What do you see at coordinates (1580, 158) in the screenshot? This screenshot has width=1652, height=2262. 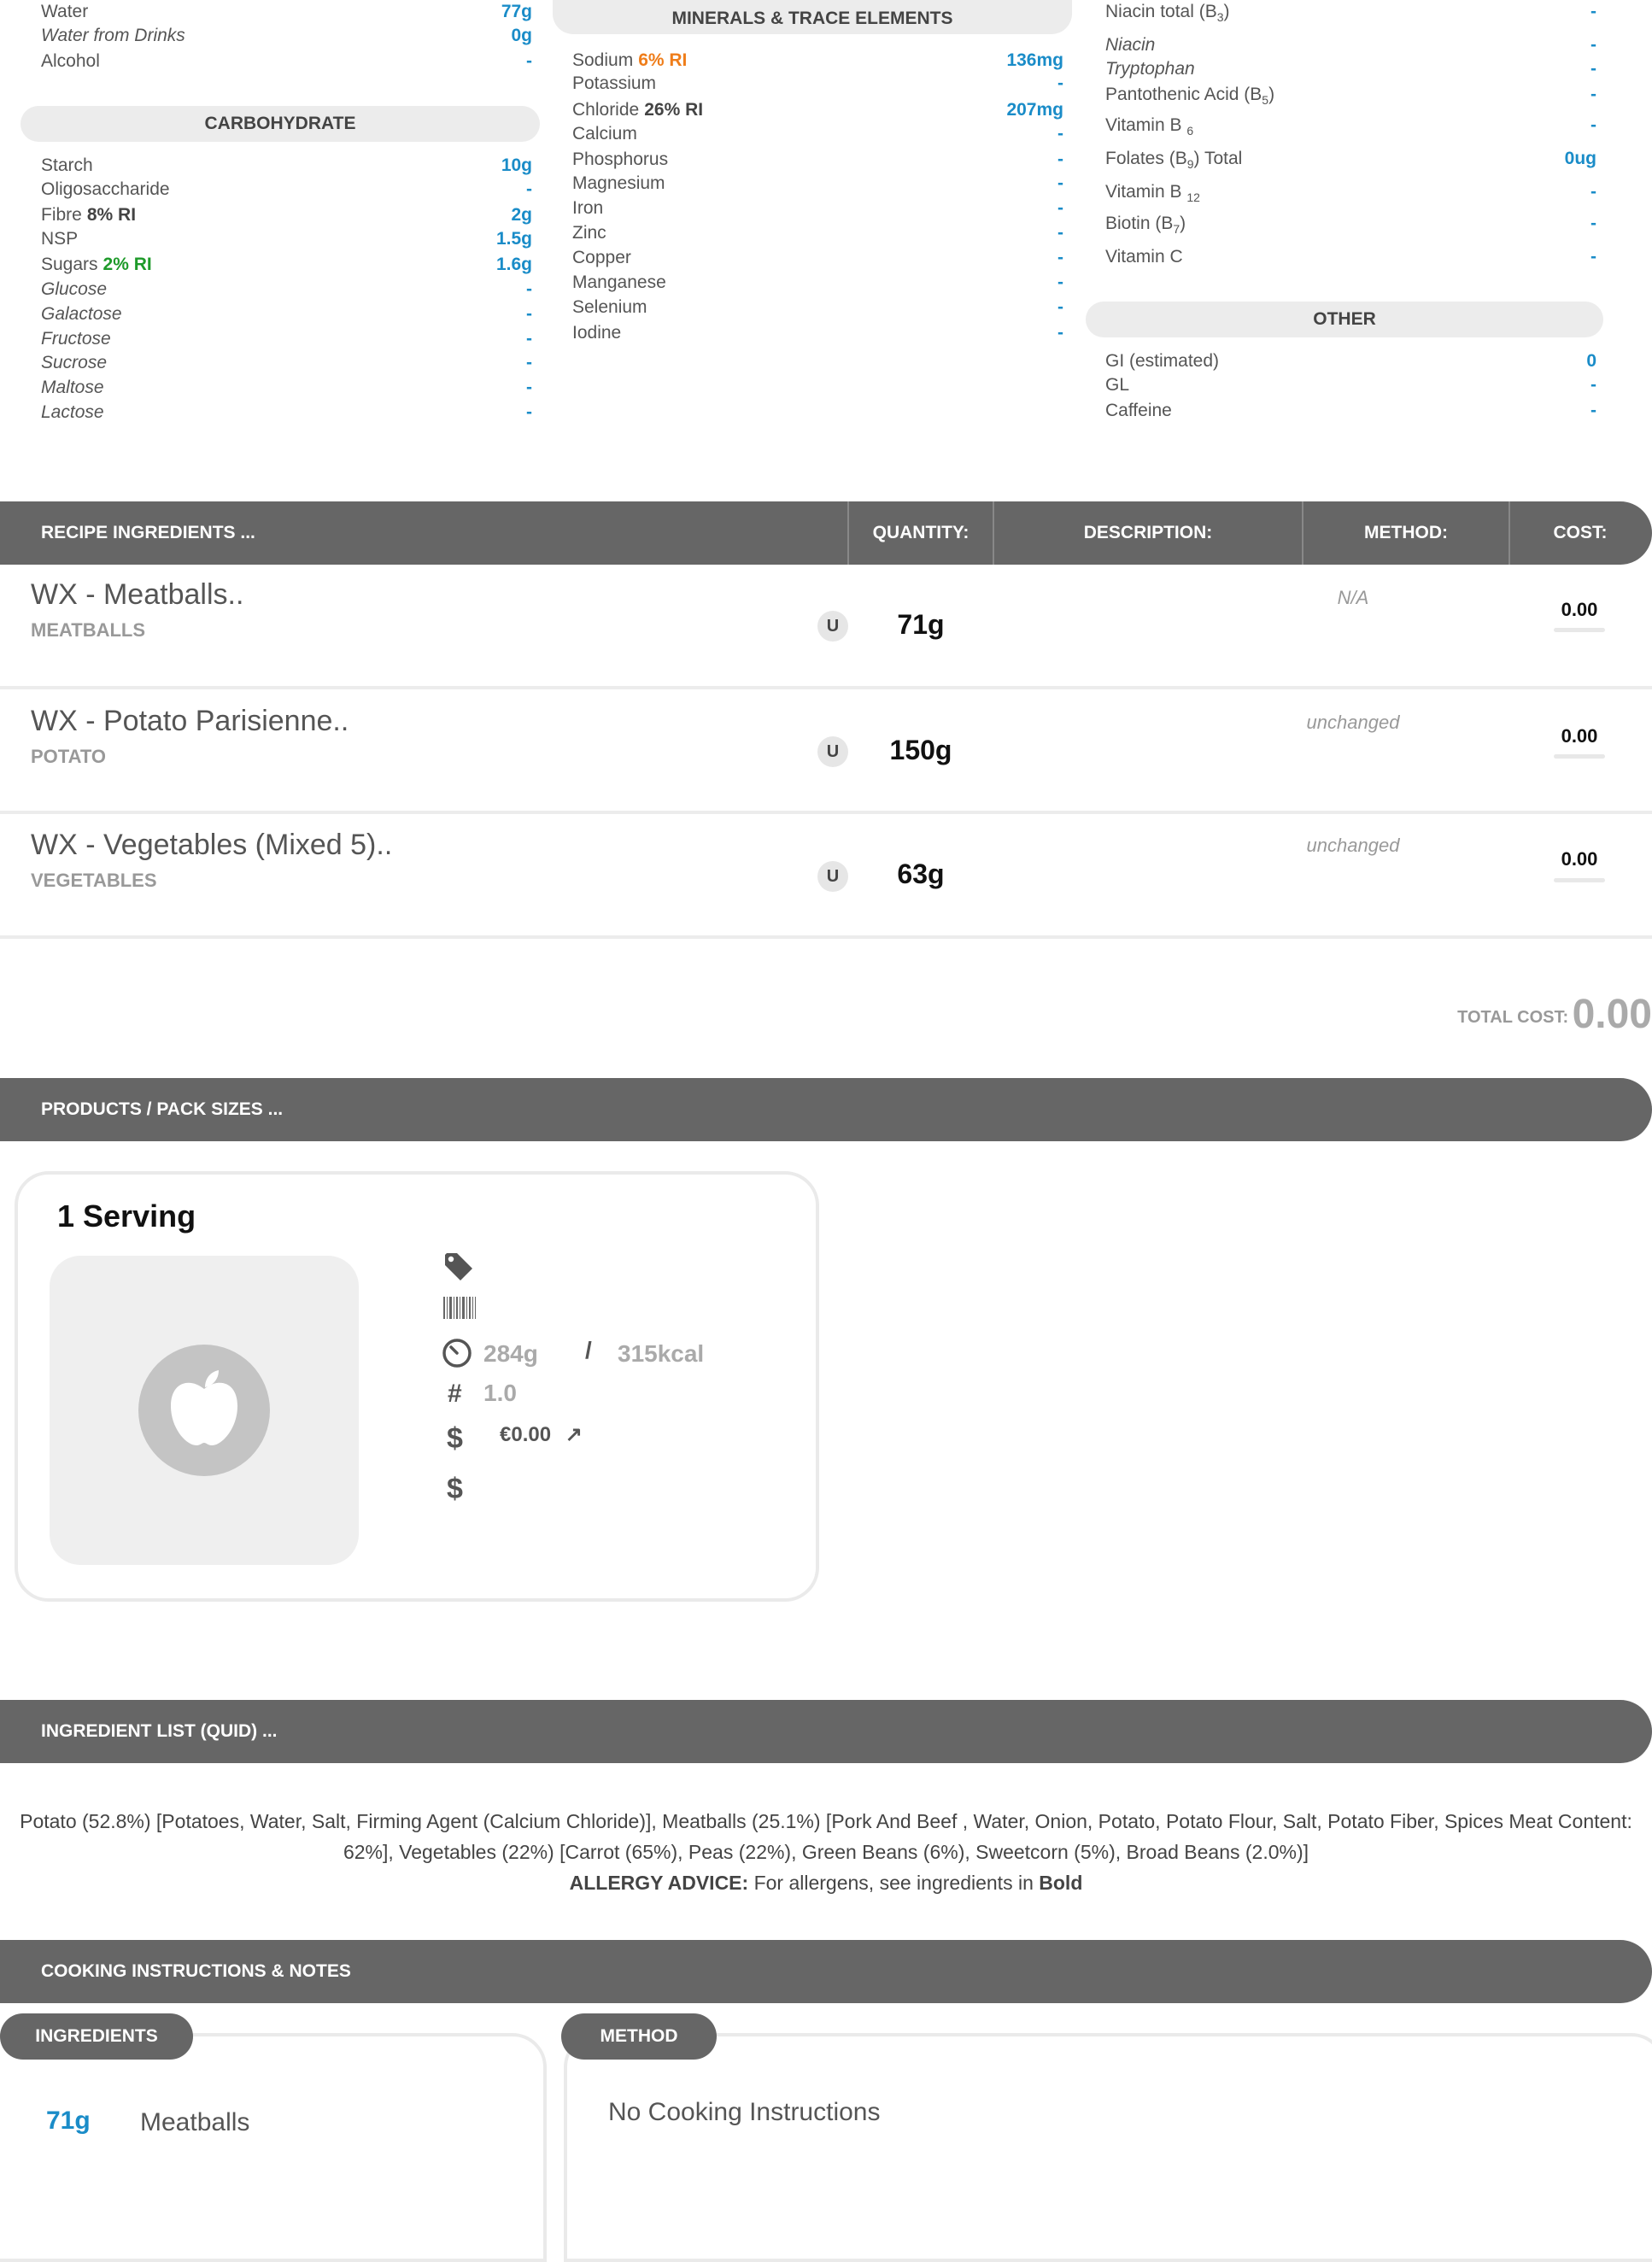 I see `nutrient-value: 0ug` at bounding box center [1580, 158].